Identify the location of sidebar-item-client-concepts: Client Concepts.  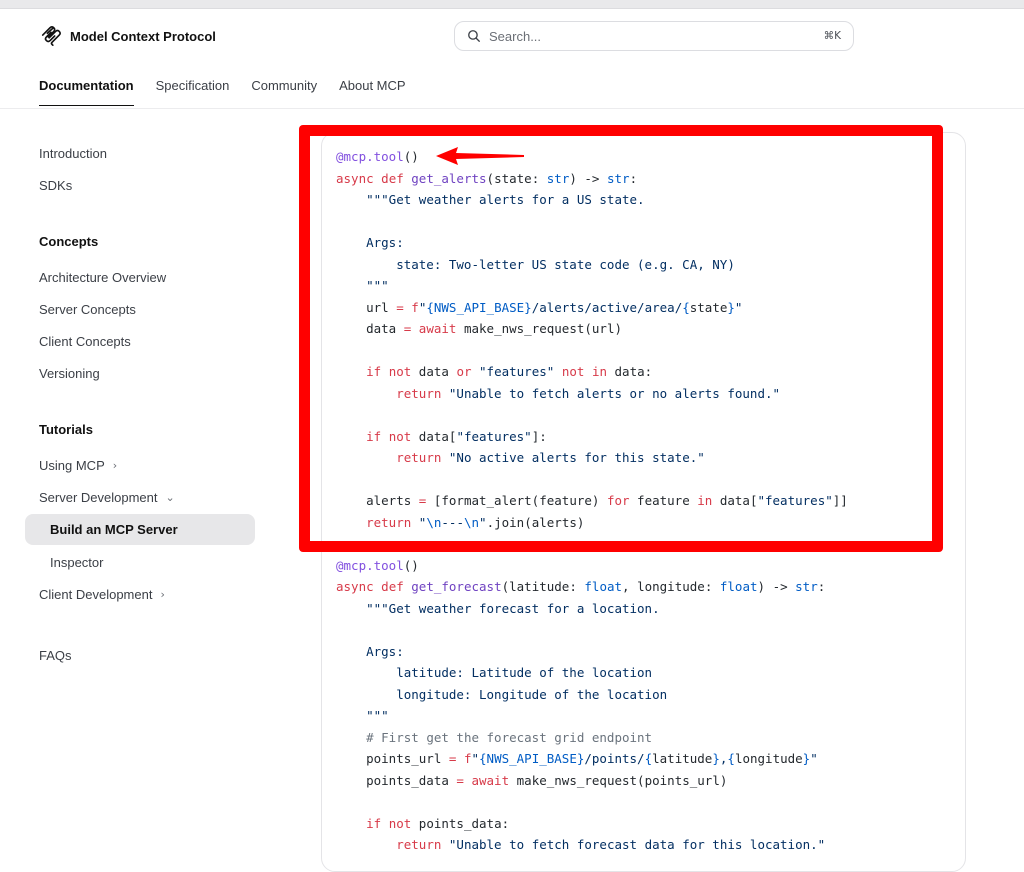
(85, 341).